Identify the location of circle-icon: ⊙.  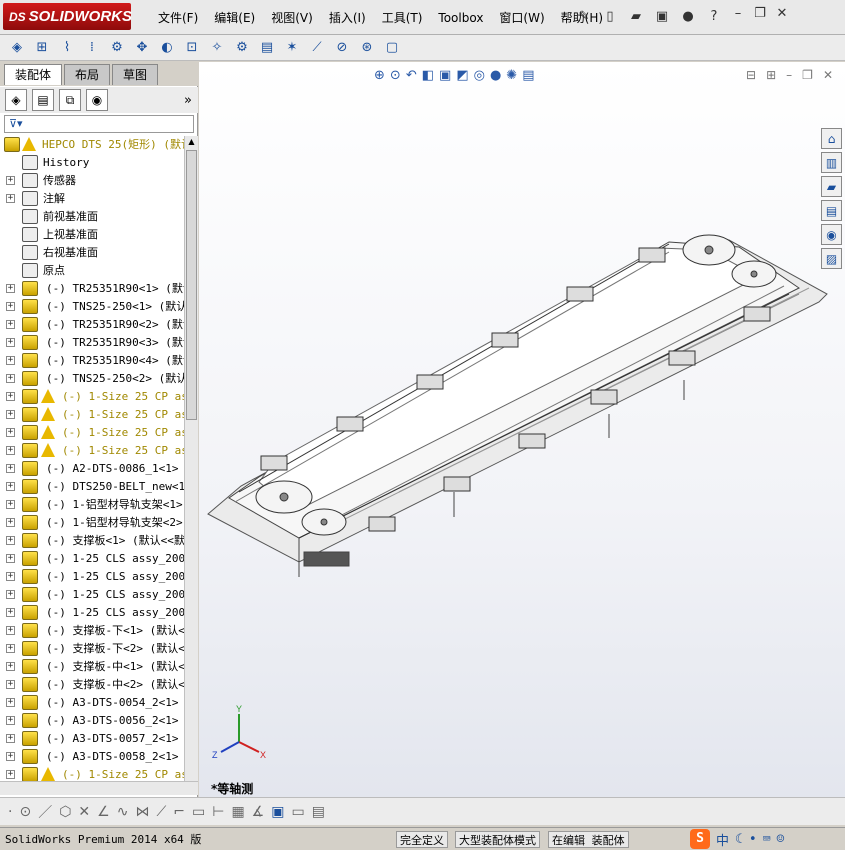
(25, 812).